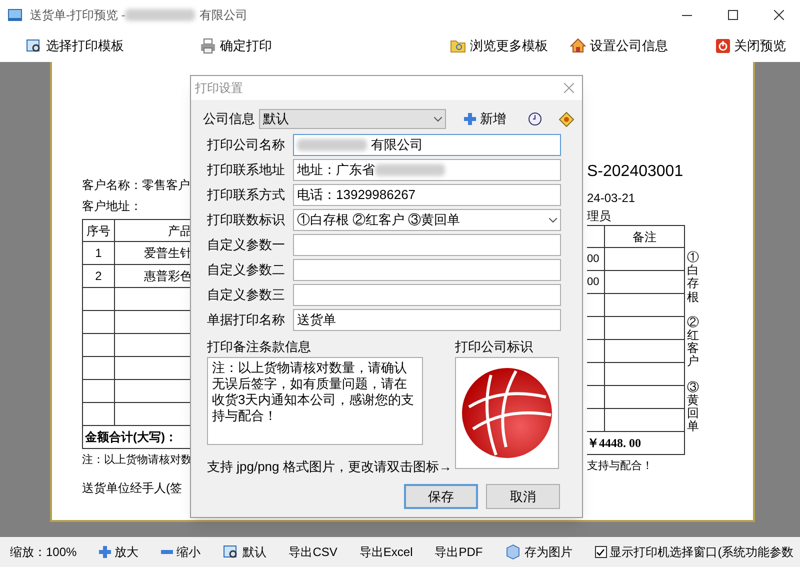  What do you see at coordinates (246, 220) in the screenshot?
I see `field-label: 打印联数标识` at bounding box center [246, 220].